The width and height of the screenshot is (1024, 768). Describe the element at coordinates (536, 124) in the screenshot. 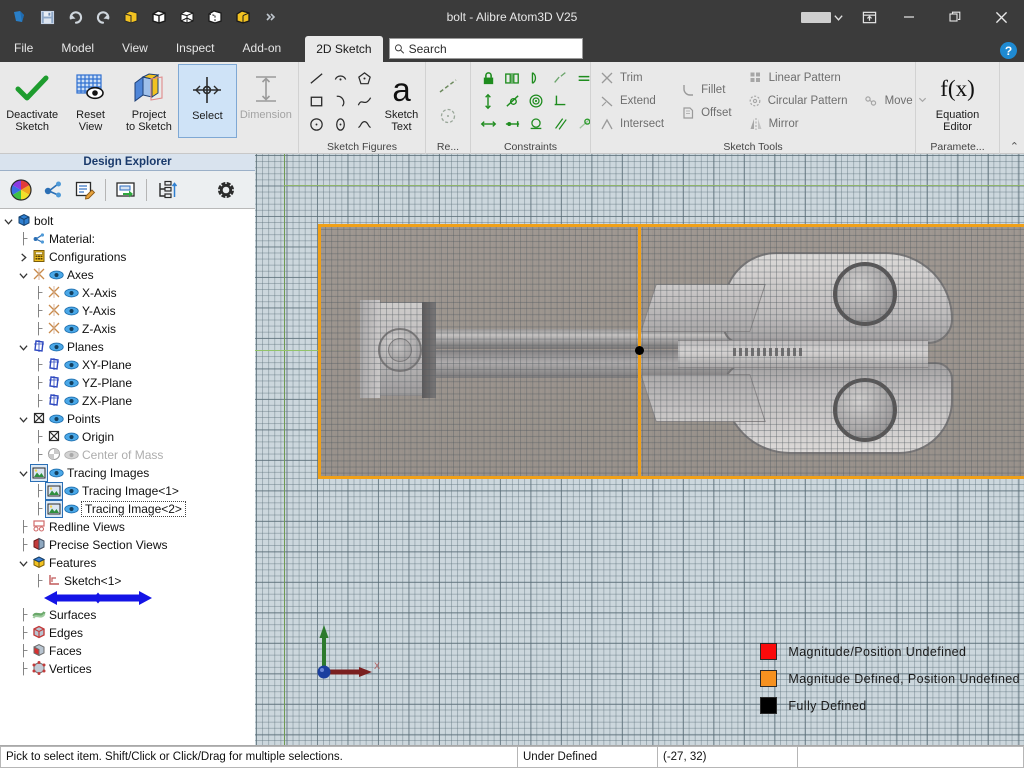

I see `coincident-icon` at that location.